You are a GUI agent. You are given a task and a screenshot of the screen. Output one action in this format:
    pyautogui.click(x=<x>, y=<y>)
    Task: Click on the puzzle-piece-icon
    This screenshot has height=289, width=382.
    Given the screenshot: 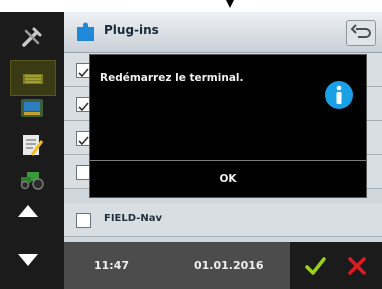 What is the action you would take?
    pyautogui.click(x=86, y=32)
    